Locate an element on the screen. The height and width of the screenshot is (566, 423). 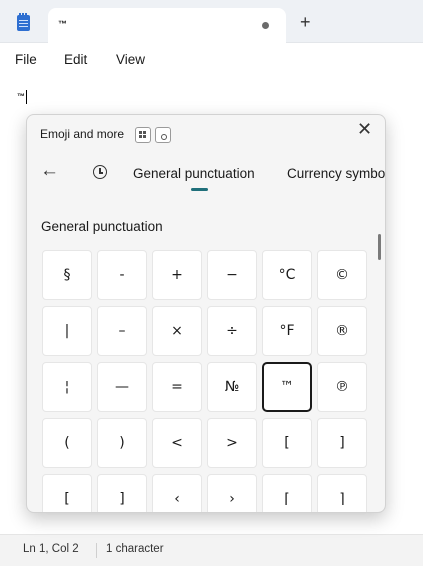
arrow-left-icon: ← is located at coordinates (49, 171).